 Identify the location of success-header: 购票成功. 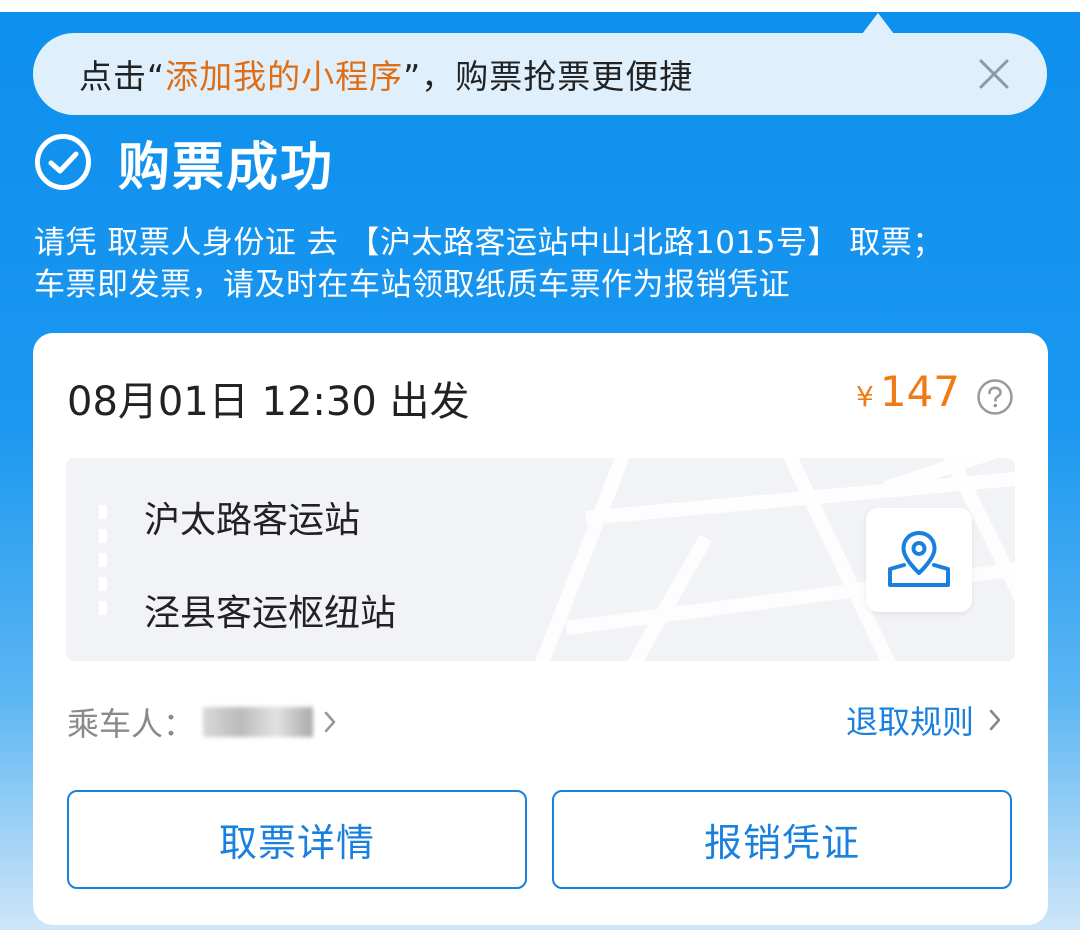
(184, 164).